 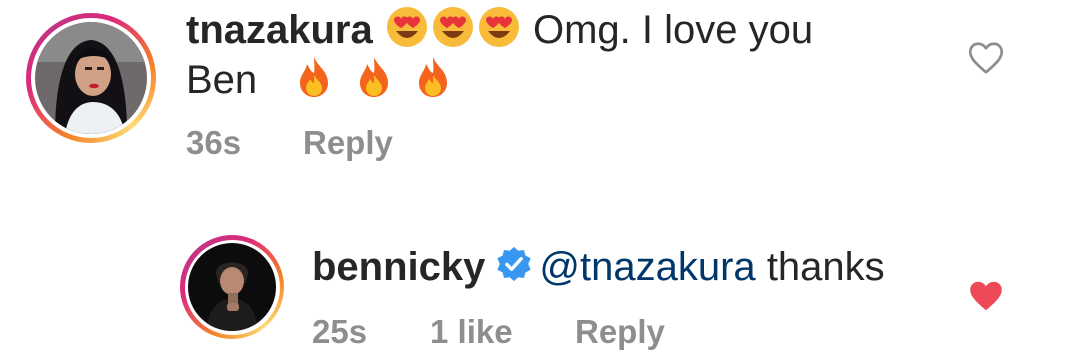 I want to click on comment-1-reply-button: Reply, so click(x=348, y=143).